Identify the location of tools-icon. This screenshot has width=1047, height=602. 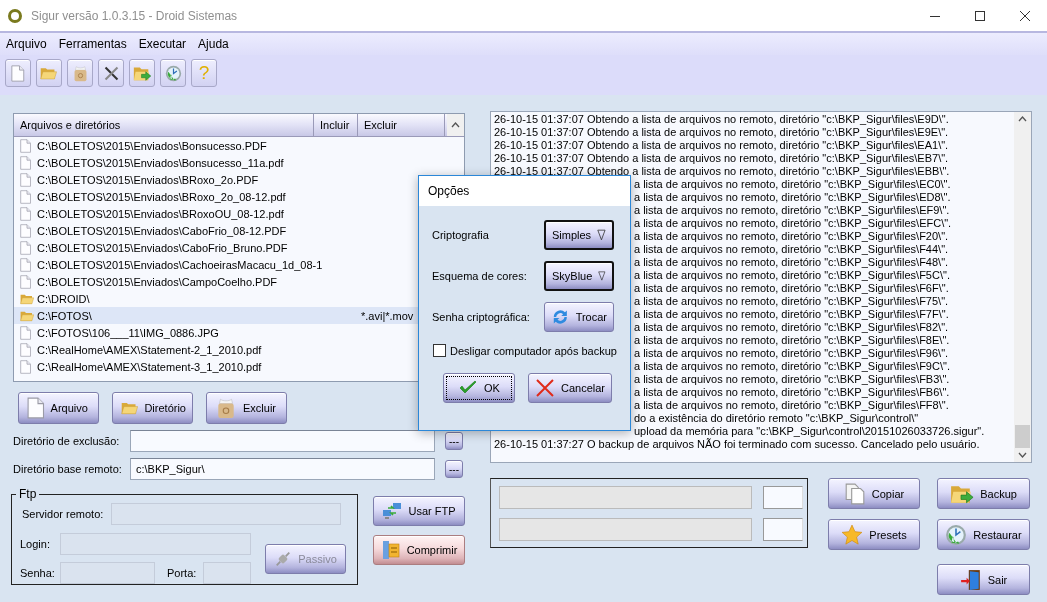
(111, 73).